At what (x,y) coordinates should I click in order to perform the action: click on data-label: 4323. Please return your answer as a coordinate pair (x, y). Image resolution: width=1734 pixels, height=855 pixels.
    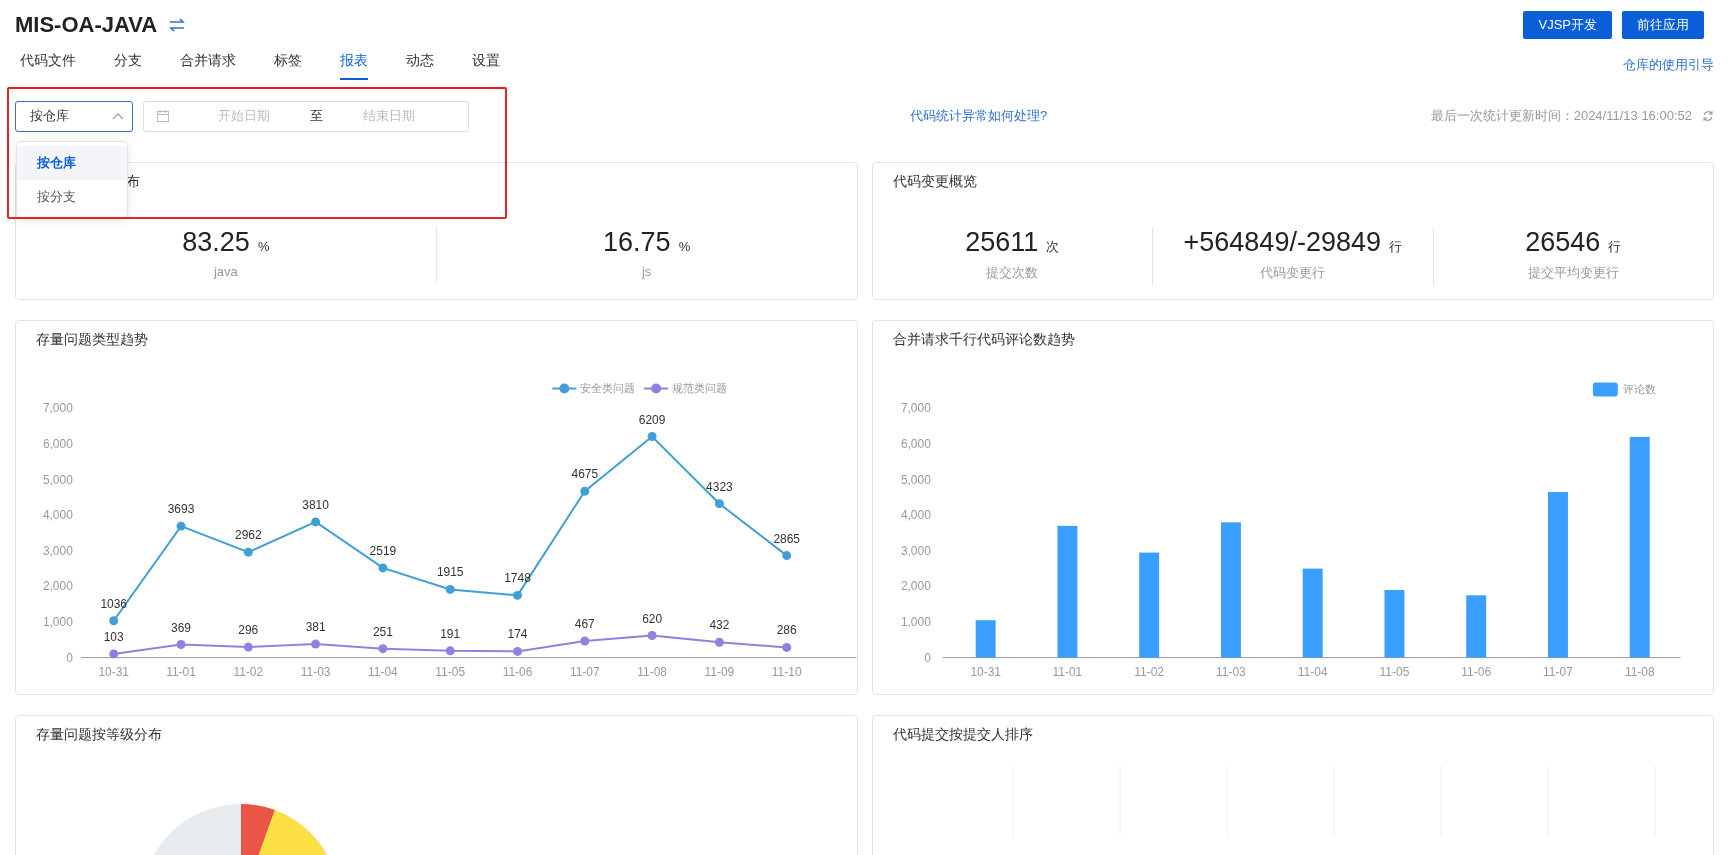
    Looking at the image, I should click on (719, 486).